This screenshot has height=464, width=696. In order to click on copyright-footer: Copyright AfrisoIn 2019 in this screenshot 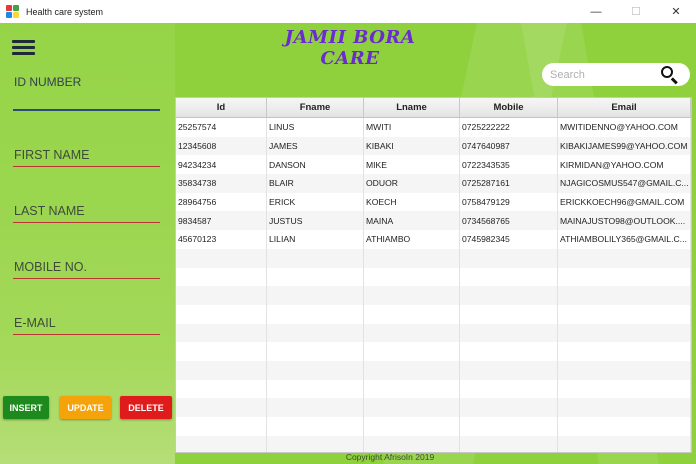, I will do `click(390, 457)`.